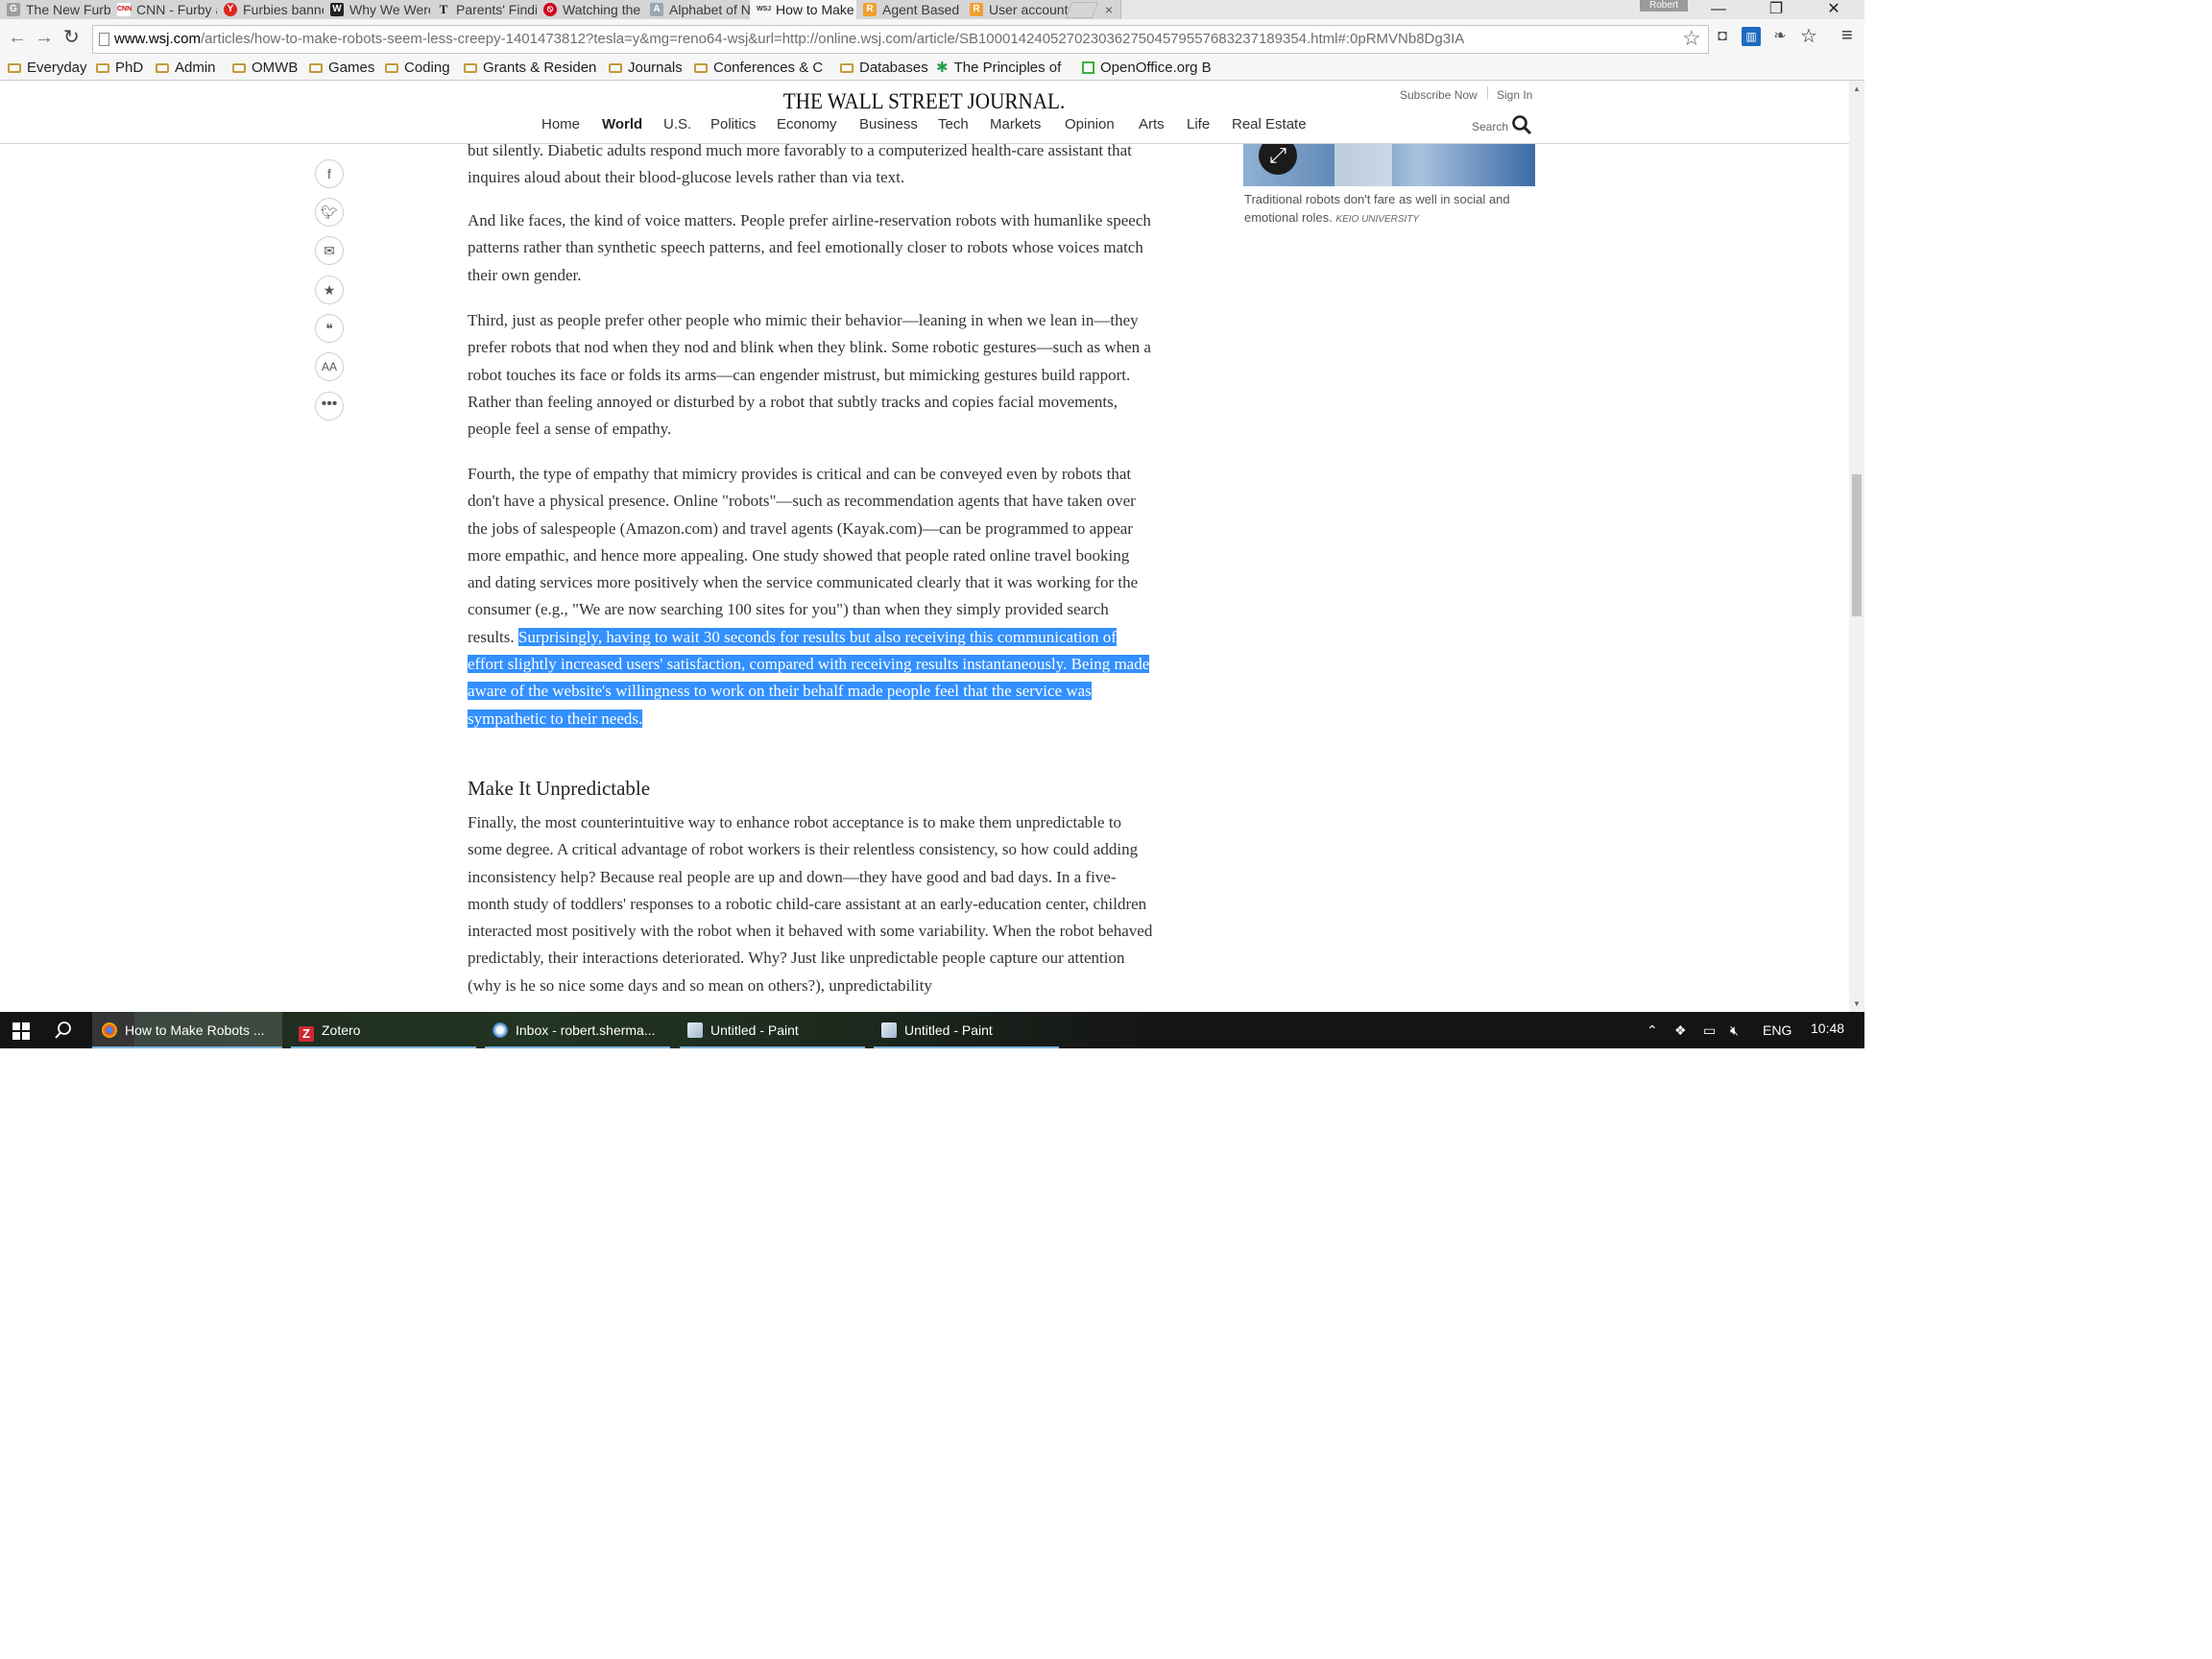 The width and height of the screenshot is (2212, 1659). What do you see at coordinates (1776, 9) in the screenshot?
I see `restore-icon: ❐` at bounding box center [1776, 9].